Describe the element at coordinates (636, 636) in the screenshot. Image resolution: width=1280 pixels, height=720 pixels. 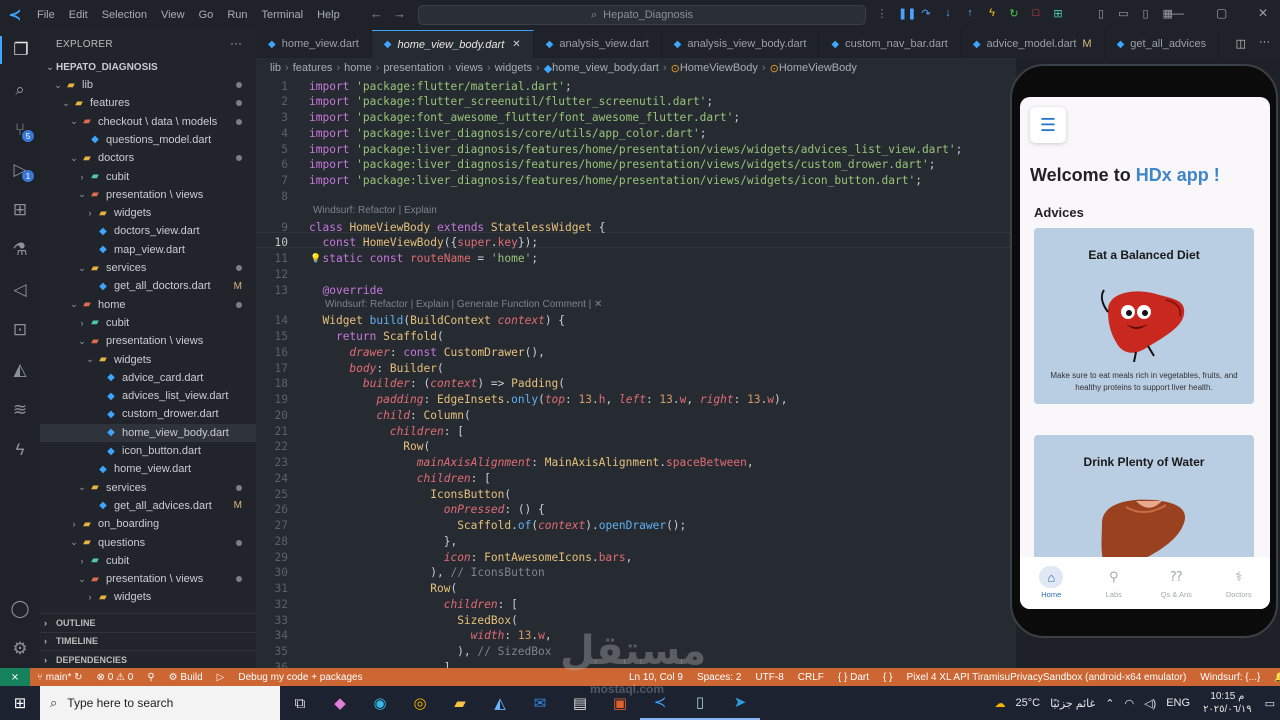
I see `code-line: 34 width: 13.w,` at that location.